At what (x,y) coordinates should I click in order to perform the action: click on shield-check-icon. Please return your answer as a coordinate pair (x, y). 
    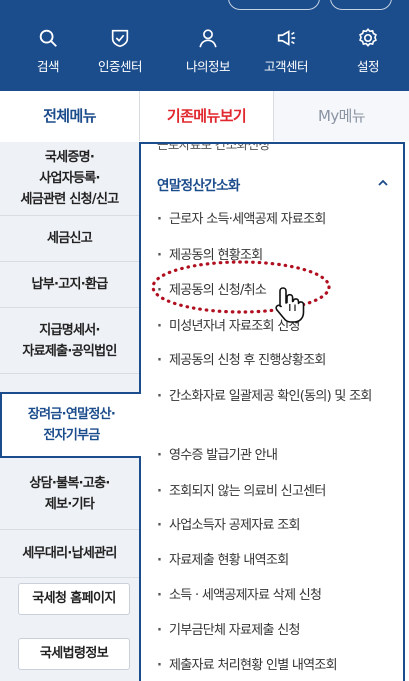
    Looking at the image, I should click on (120, 38).